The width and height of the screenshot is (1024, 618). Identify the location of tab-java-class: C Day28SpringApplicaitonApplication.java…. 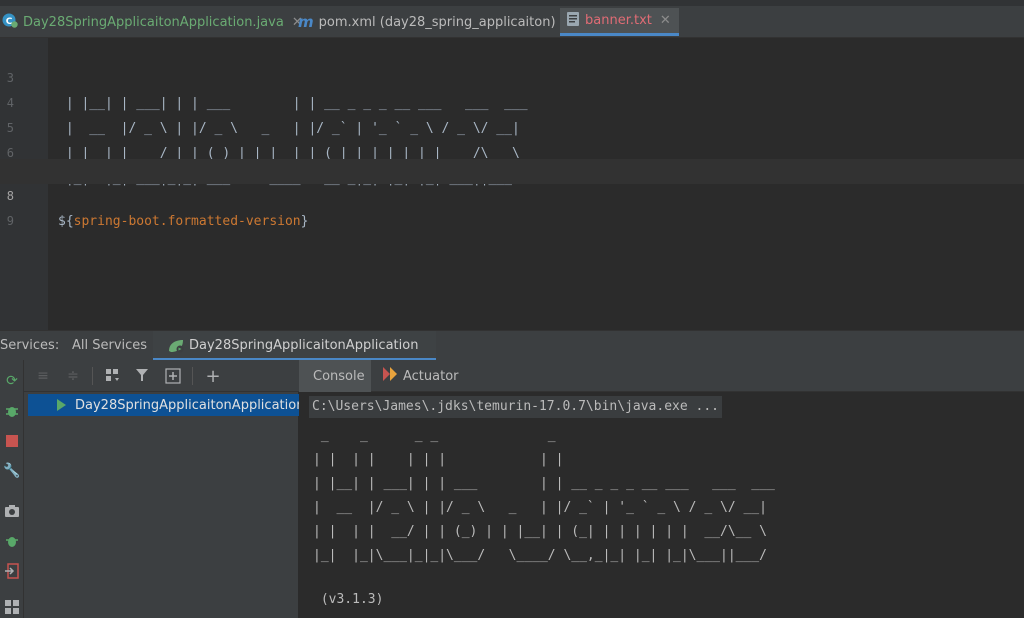
(152, 22).